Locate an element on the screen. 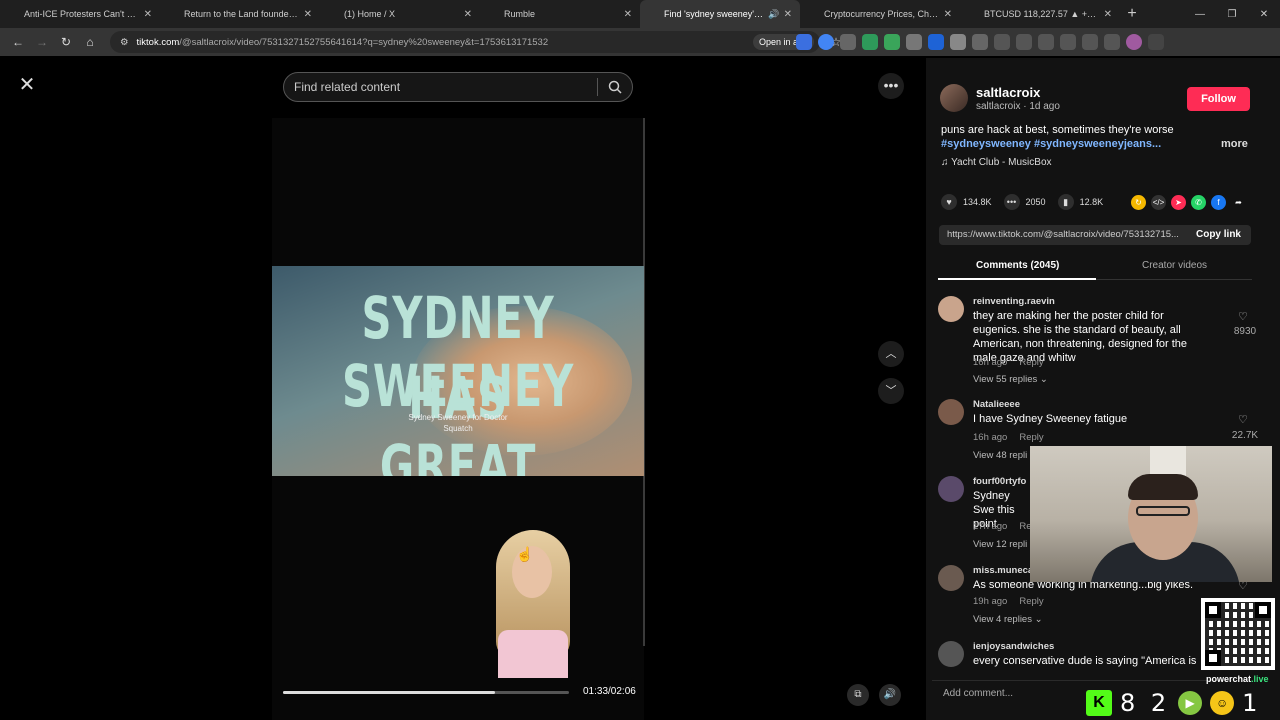 Image resolution: width=1280 pixels, height=720 pixels. maximize-icon: ❐ is located at coordinates (1232, 14).